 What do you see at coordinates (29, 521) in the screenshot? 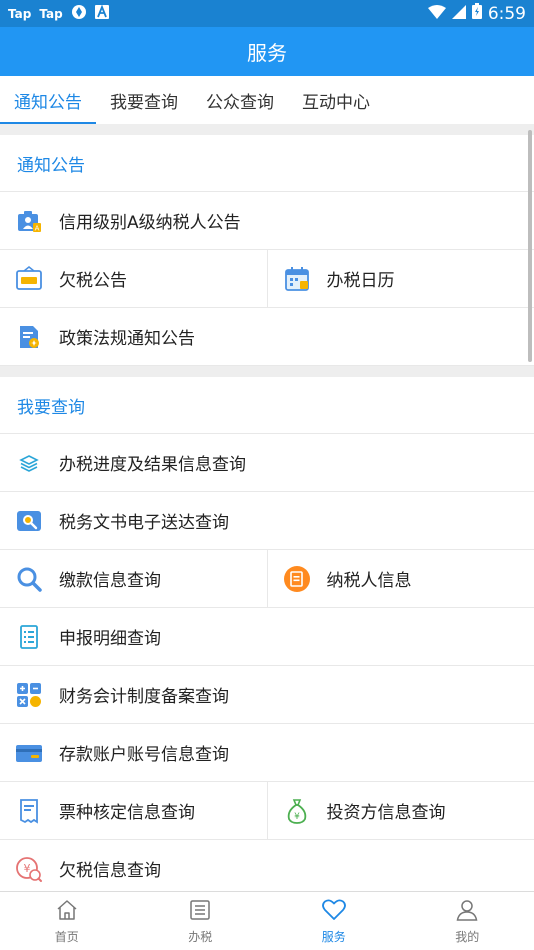
I see `document-search-icon` at bounding box center [29, 521].